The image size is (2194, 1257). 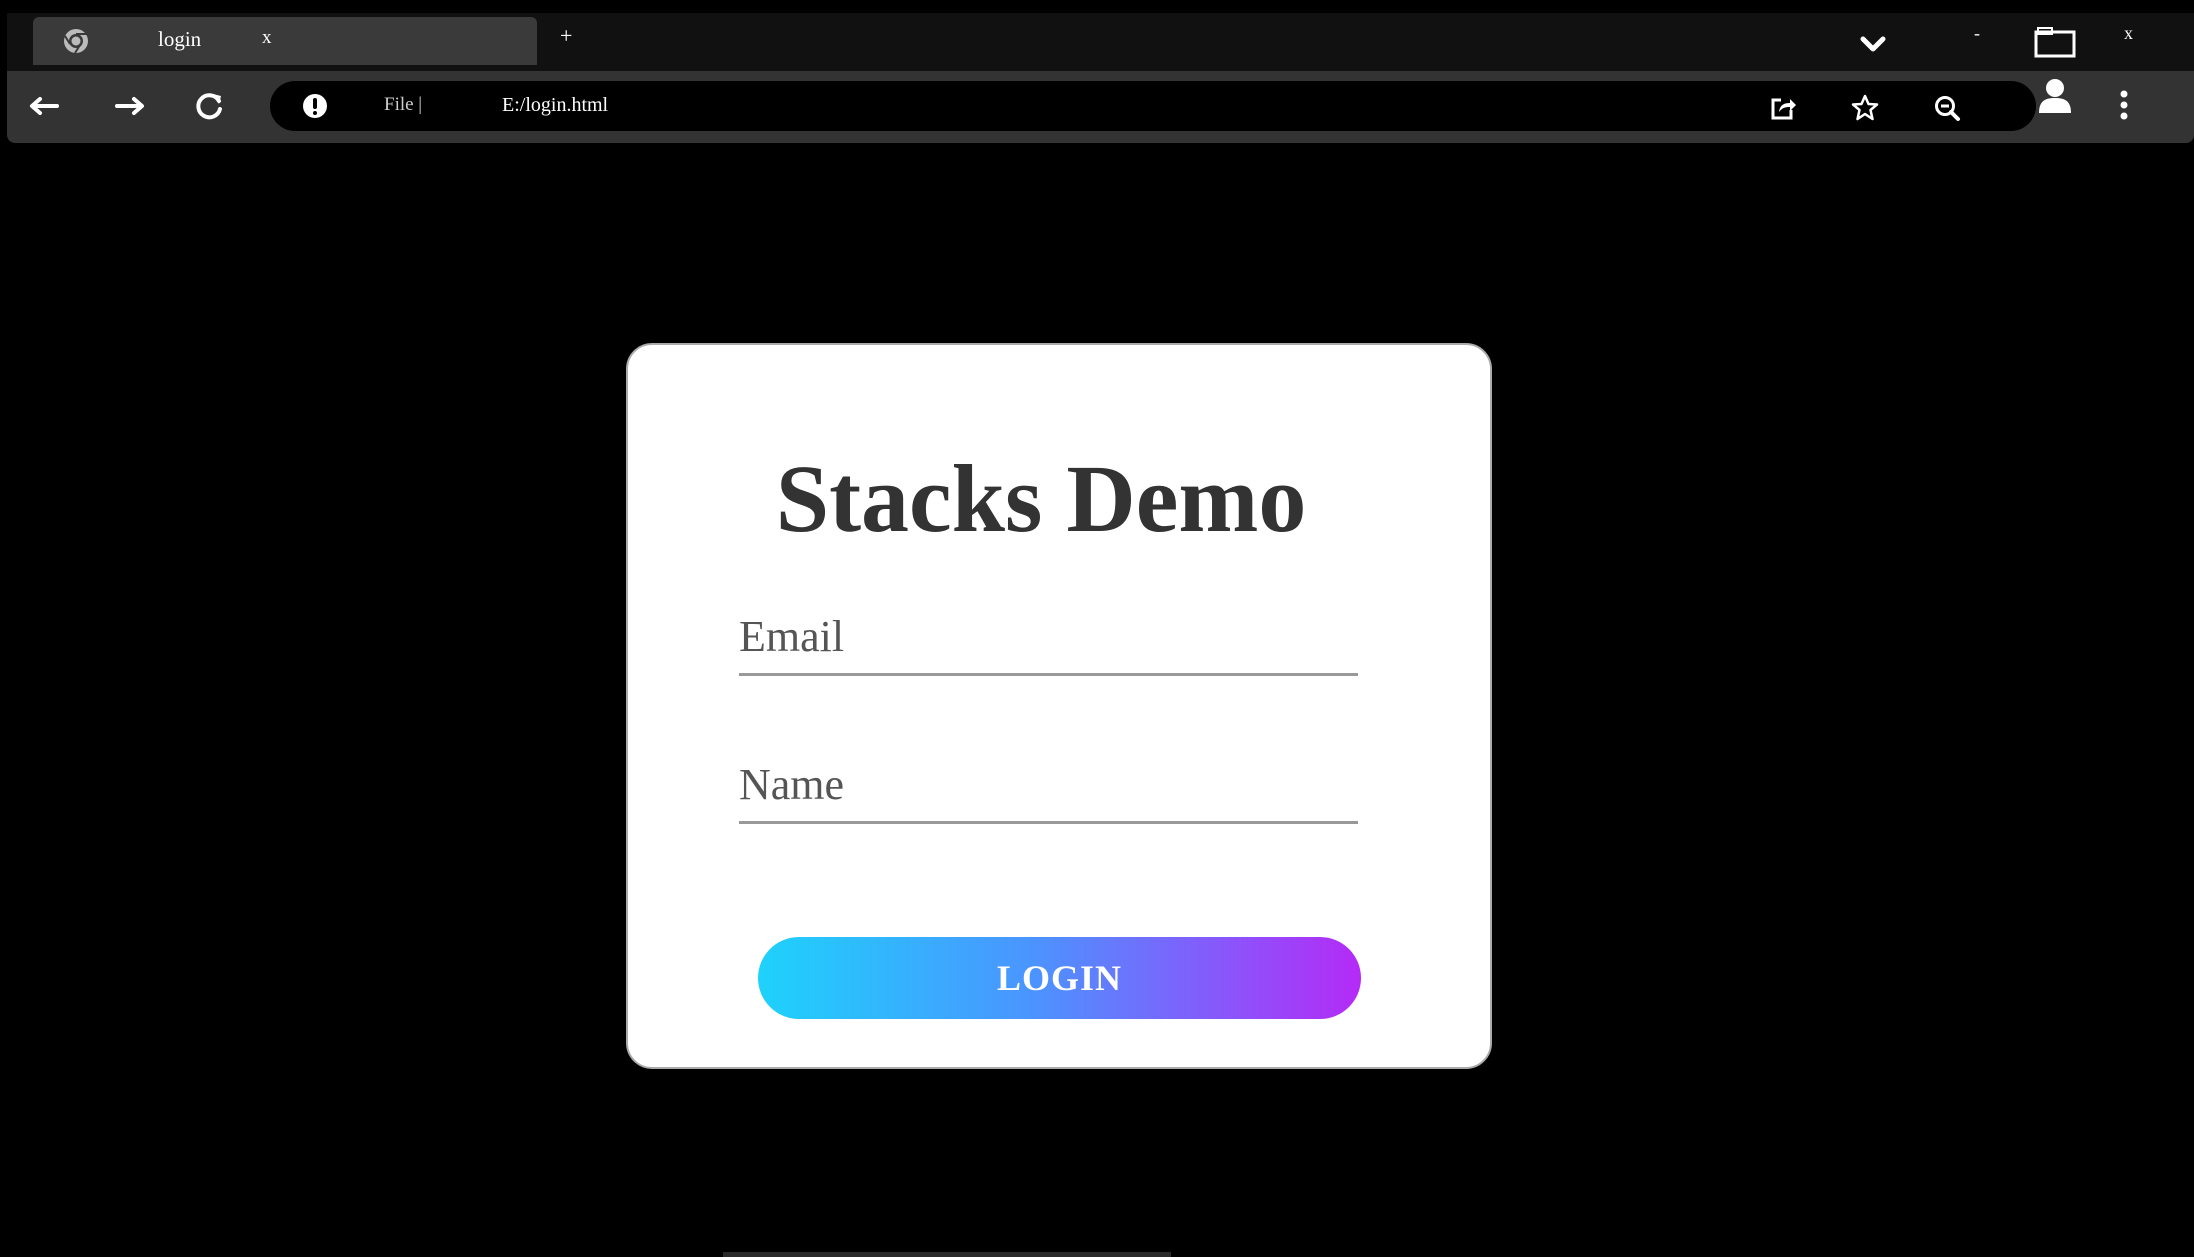 I want to click on tab-close-button: x, so click(x=267, y=38).